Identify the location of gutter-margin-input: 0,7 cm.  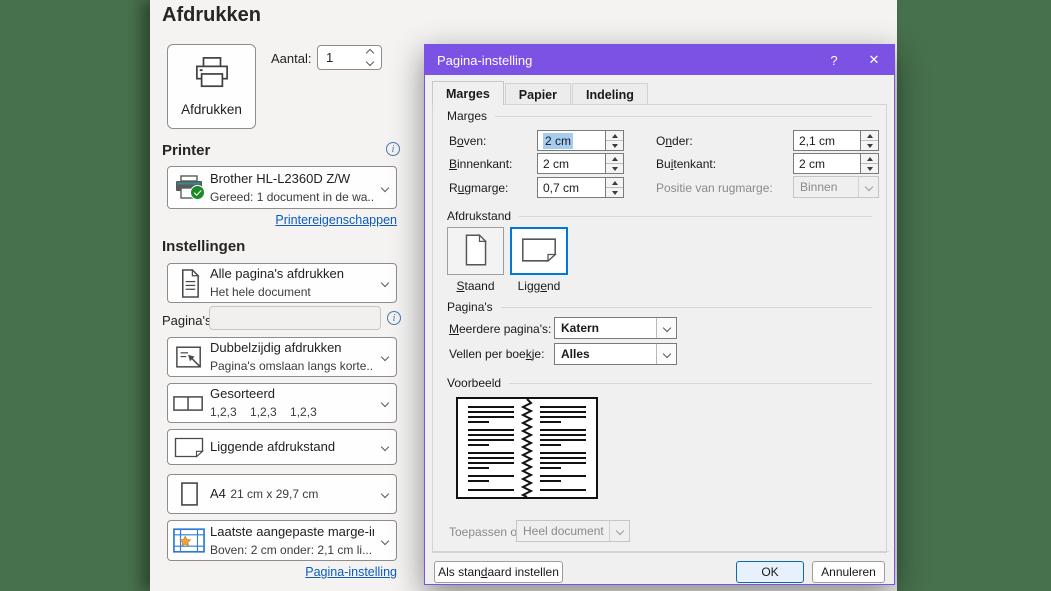
(571, 187).